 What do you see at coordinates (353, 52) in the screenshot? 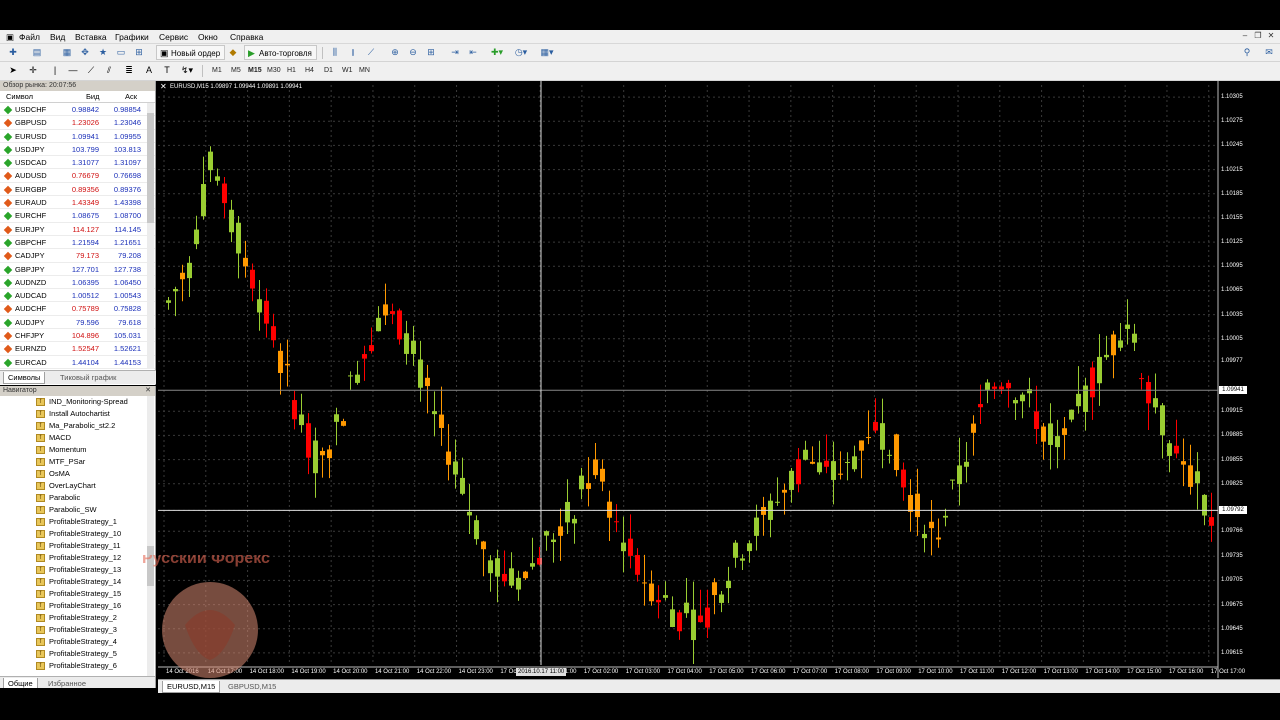
I see `candlestick-icon: ⫾` at bounding box center [353, 52].